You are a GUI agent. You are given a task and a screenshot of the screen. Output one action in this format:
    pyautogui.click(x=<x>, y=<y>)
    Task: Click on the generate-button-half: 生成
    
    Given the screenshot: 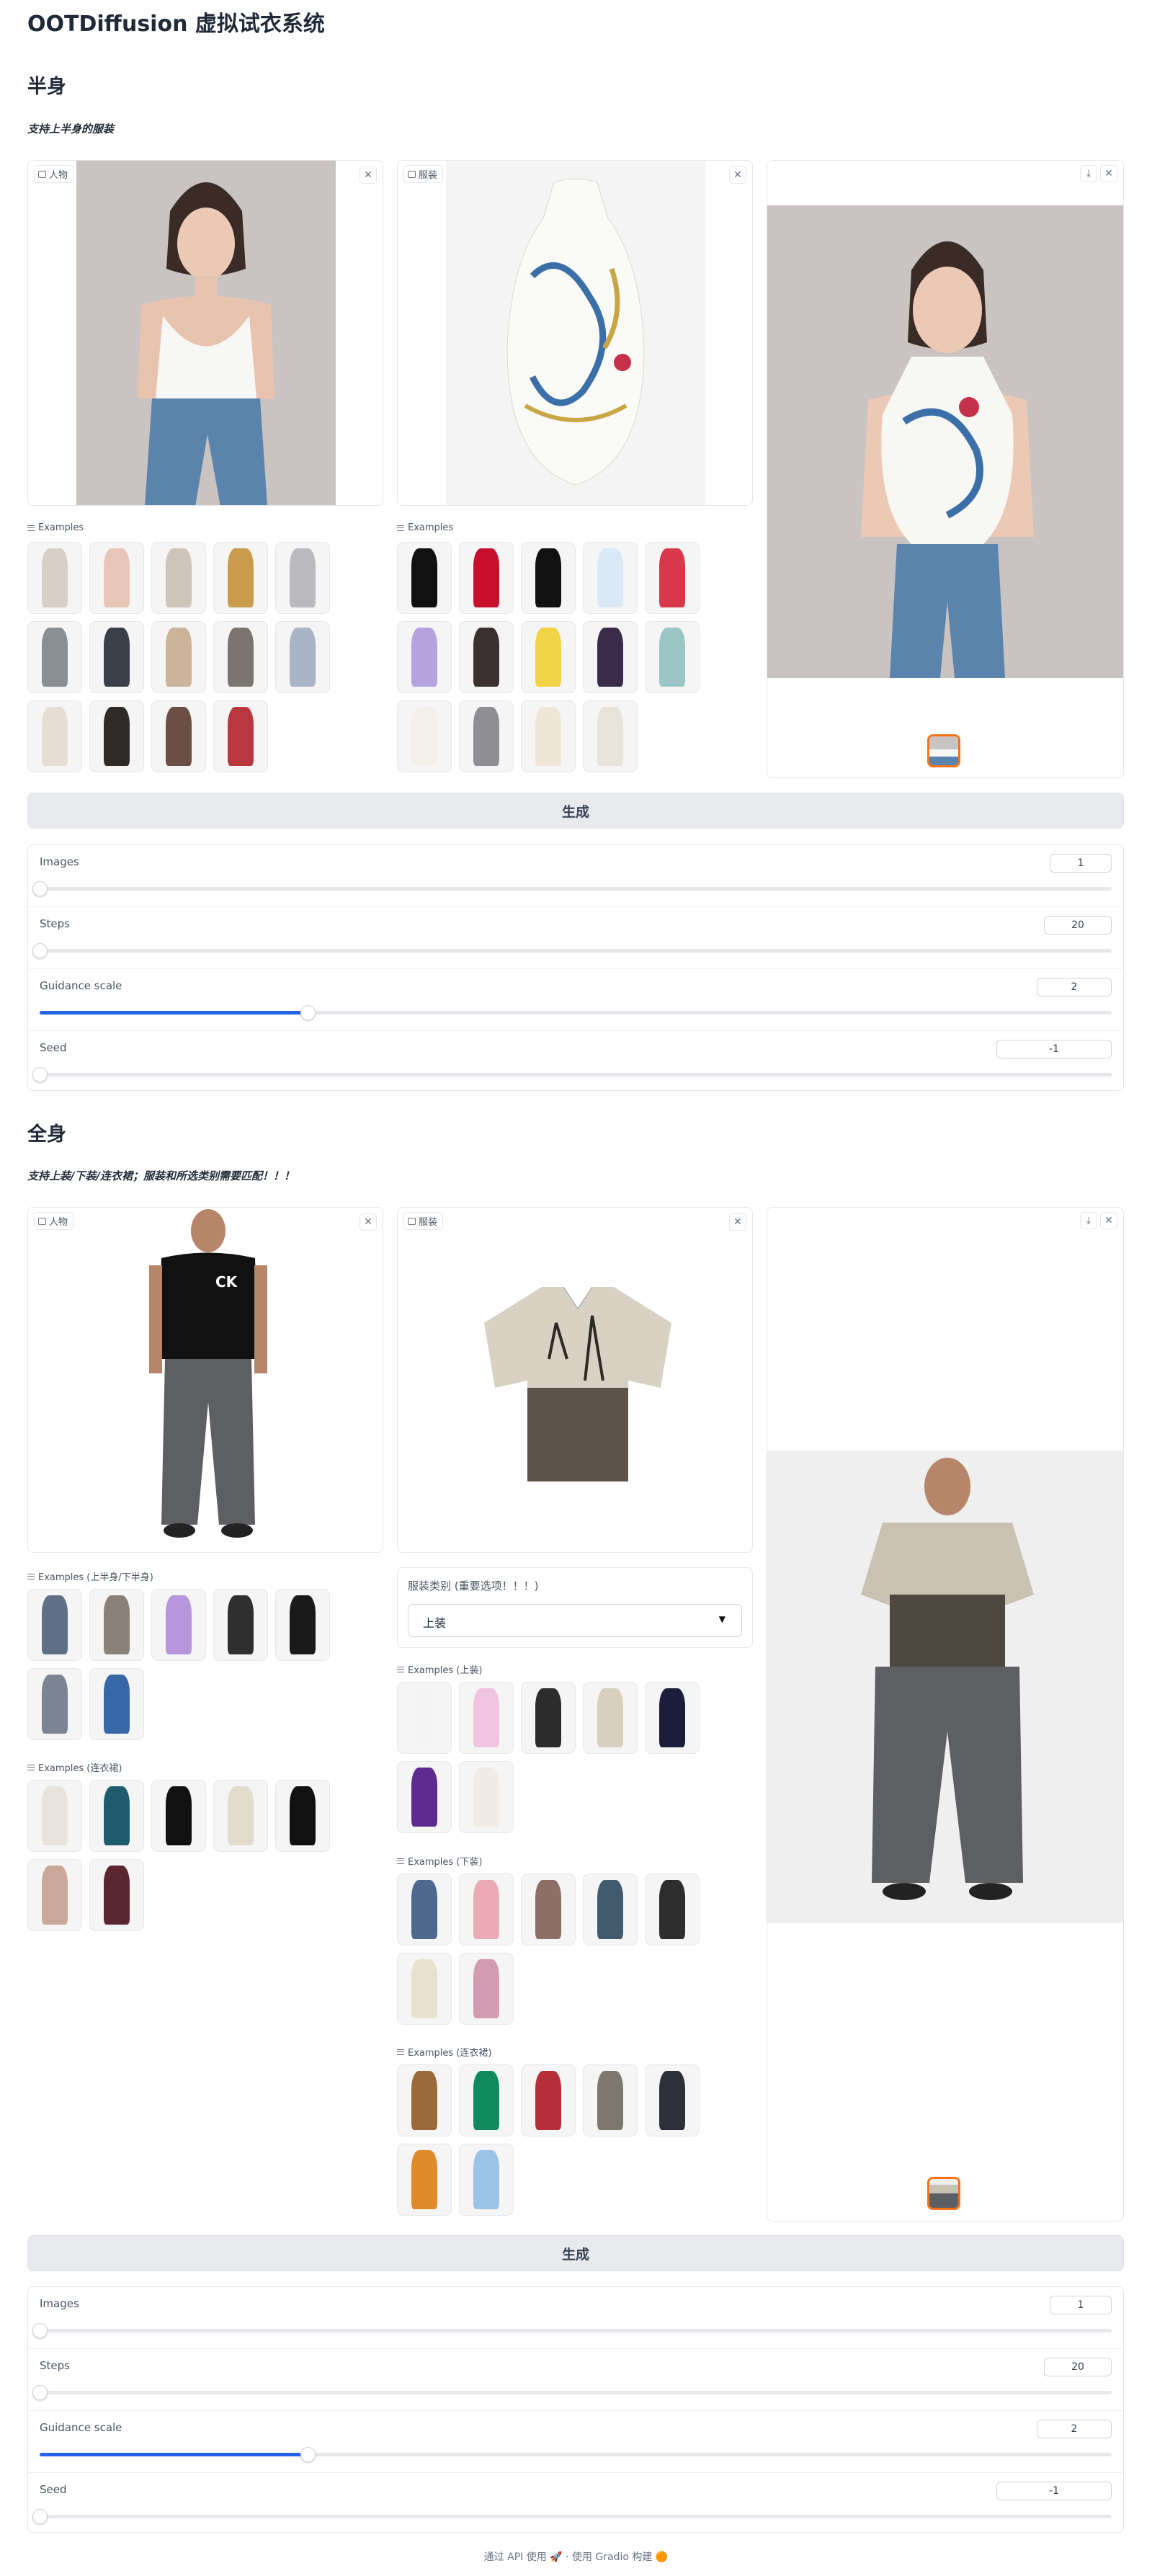 What is the action you would take?
    pyautogui.click(x=575, y=811)
    